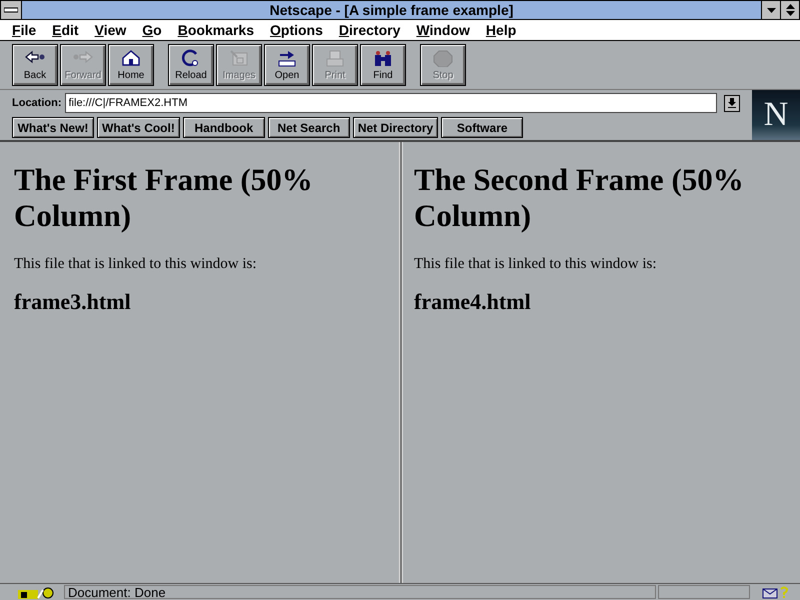 This screenshot has width=800, height=600. I want to click on menu-item: Go, so click(152, 30).